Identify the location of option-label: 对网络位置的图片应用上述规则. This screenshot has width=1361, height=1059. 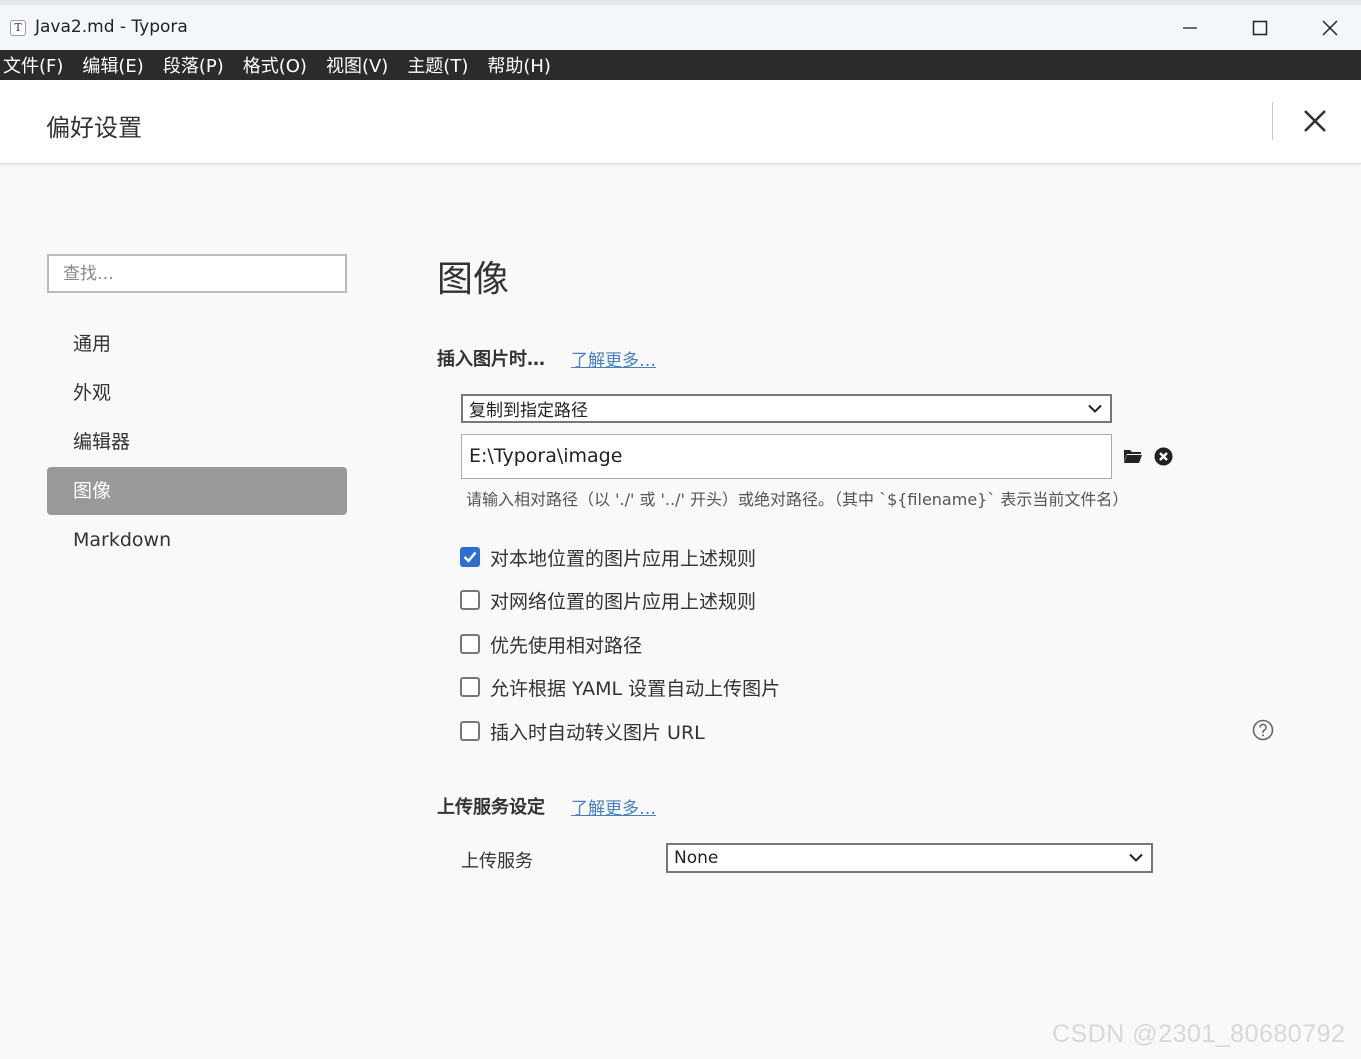
(623, 601).